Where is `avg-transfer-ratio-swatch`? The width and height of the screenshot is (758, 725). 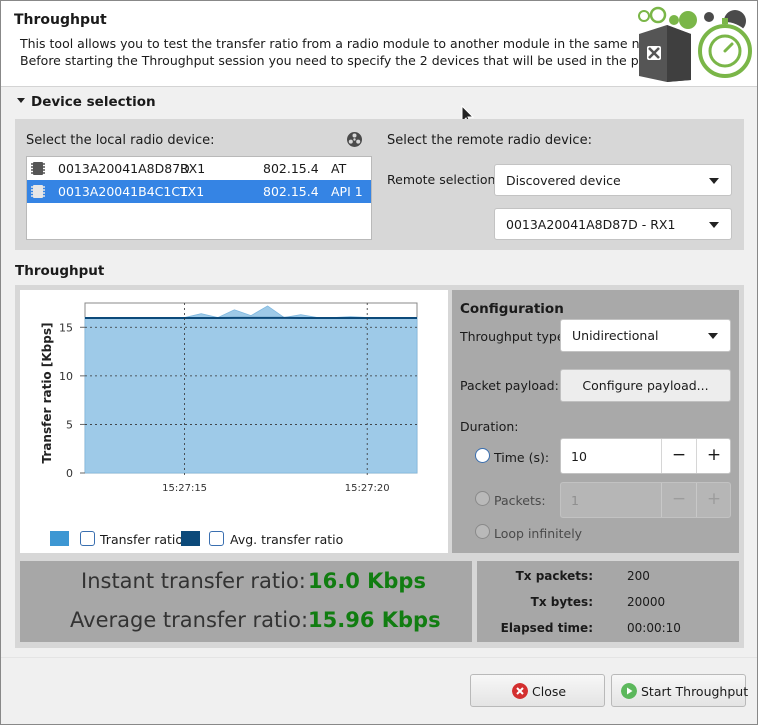
avg-transfer-ratio-swatch is located at coordinates (190, 538).